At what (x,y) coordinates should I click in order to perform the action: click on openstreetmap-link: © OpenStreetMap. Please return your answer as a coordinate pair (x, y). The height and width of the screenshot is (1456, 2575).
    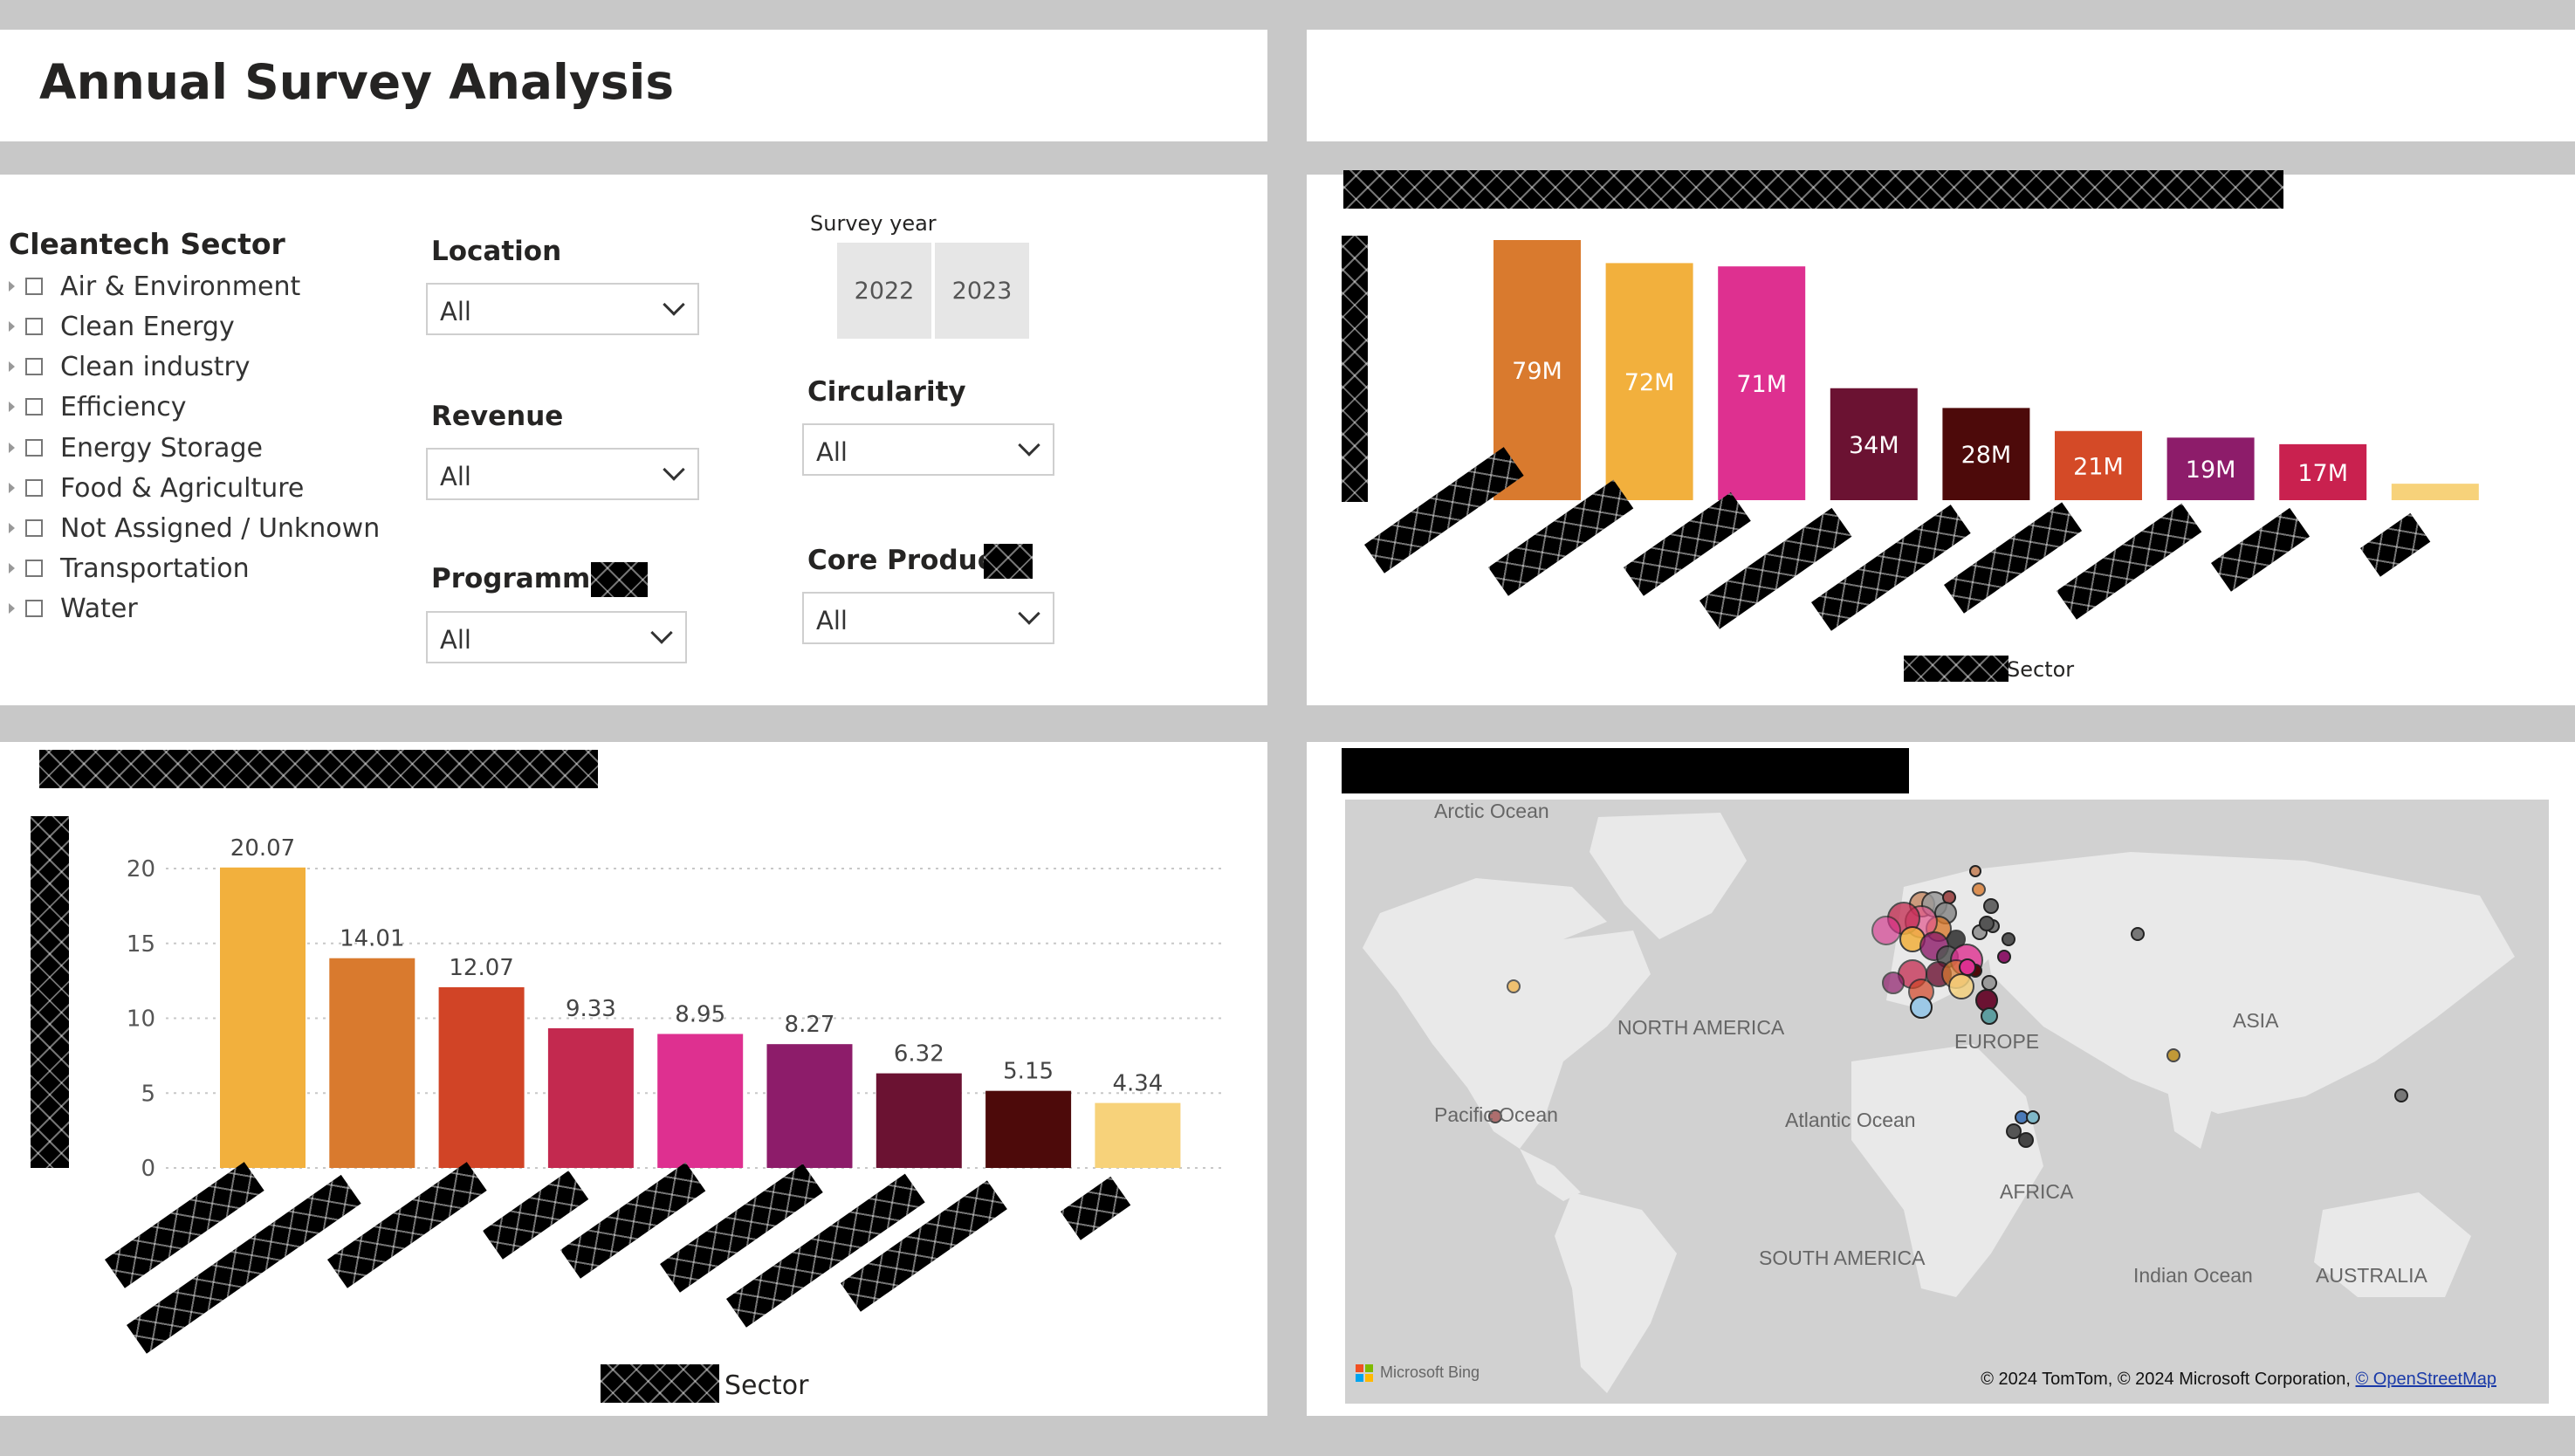
    Looking at the image, I should click on (2426, 1379).